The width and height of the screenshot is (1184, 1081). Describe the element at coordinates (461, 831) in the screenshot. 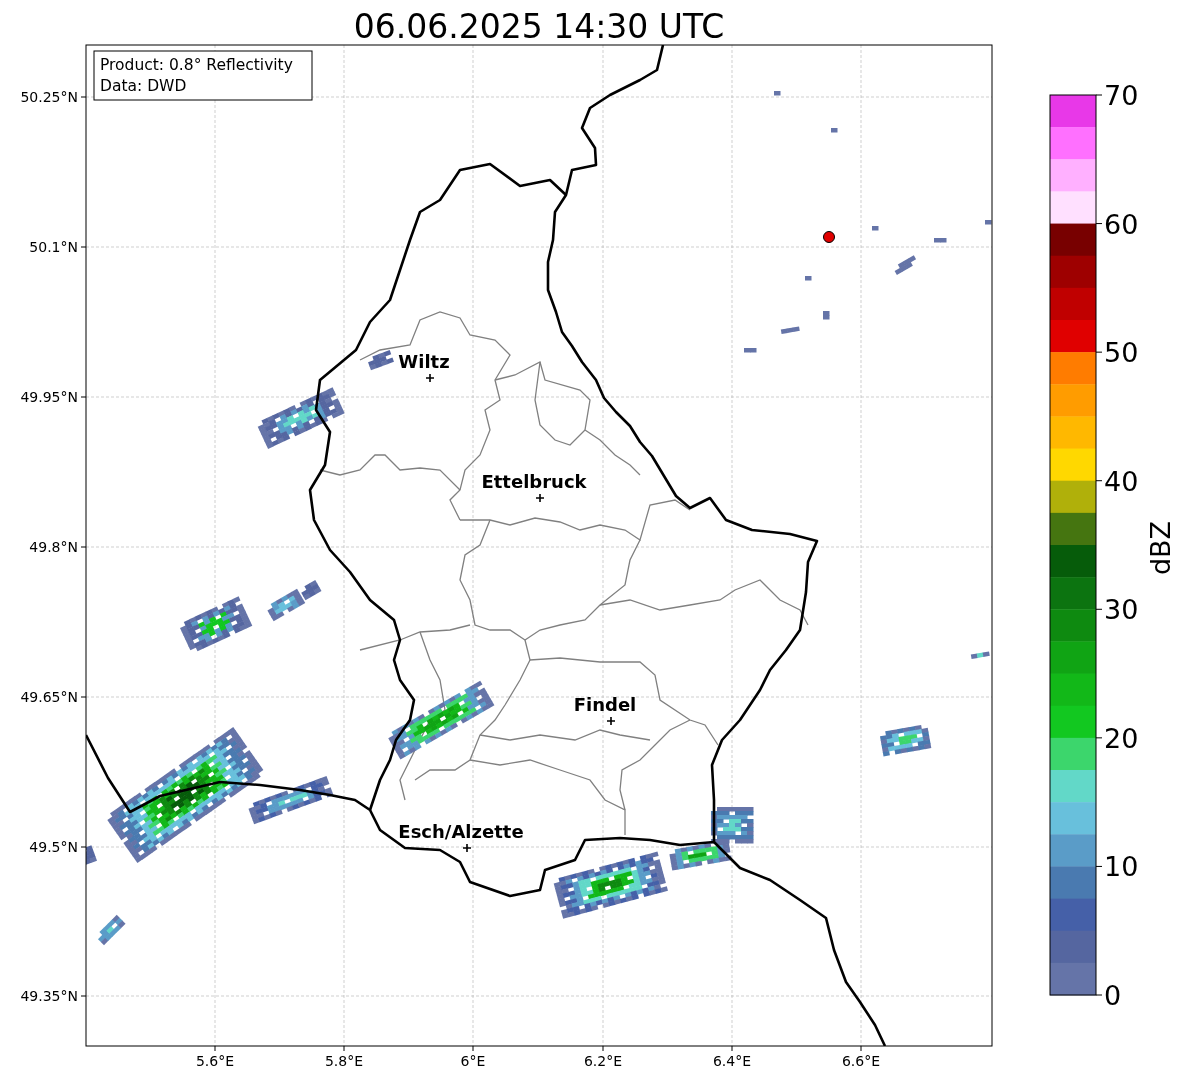

I see `city-label: Esch/Alzette` at that location.